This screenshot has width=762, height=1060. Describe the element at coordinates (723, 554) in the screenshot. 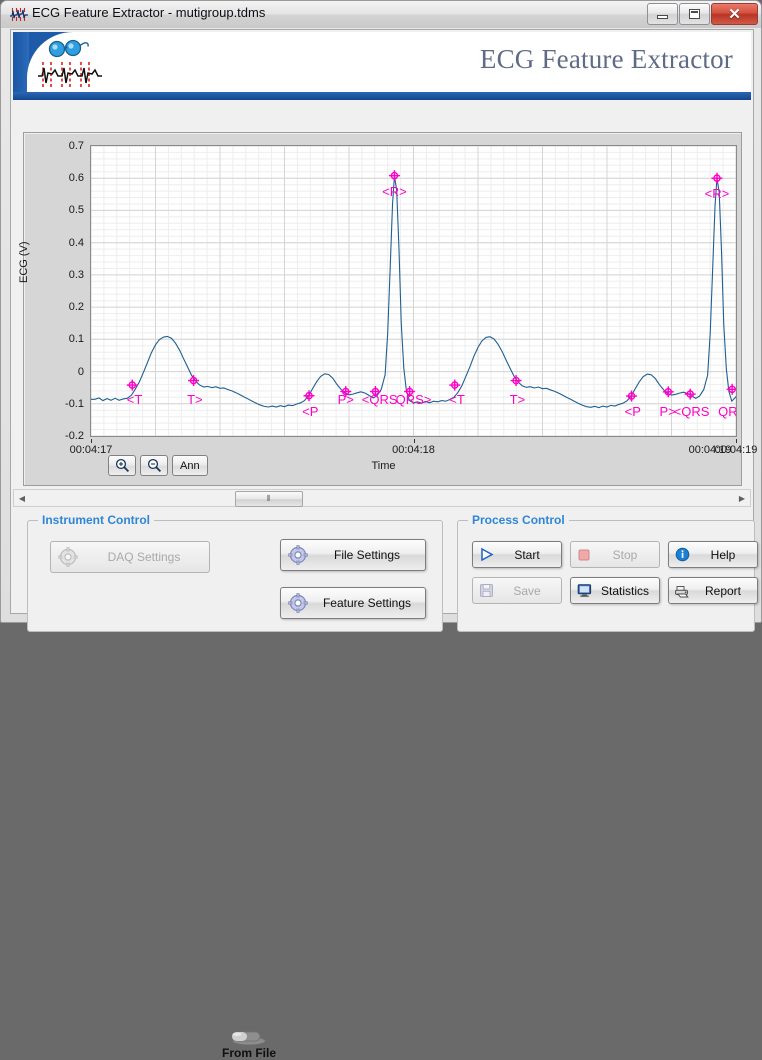

I see `help-label: Help` at that location.